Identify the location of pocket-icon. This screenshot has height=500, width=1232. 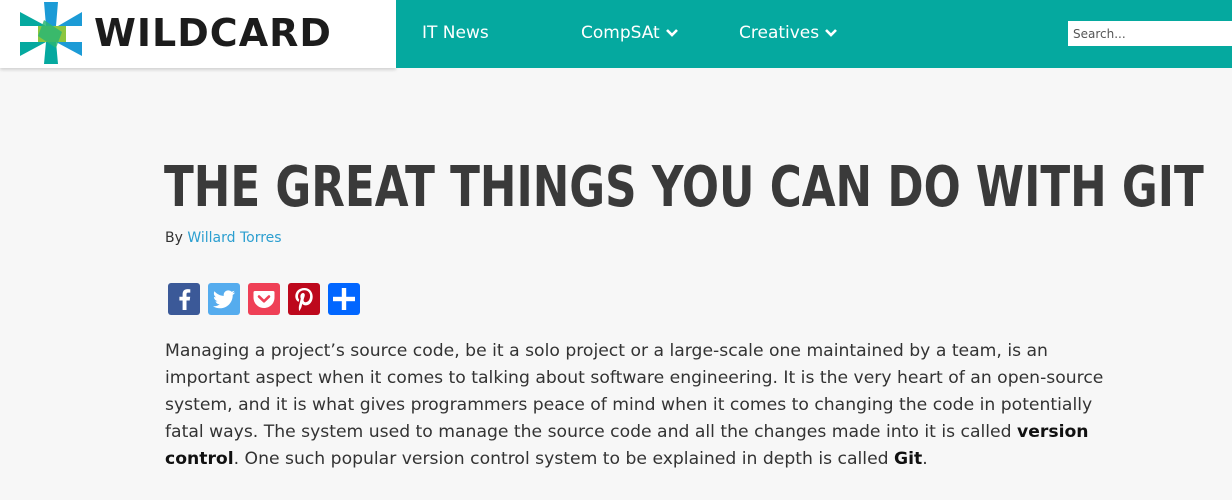
(264, 299).